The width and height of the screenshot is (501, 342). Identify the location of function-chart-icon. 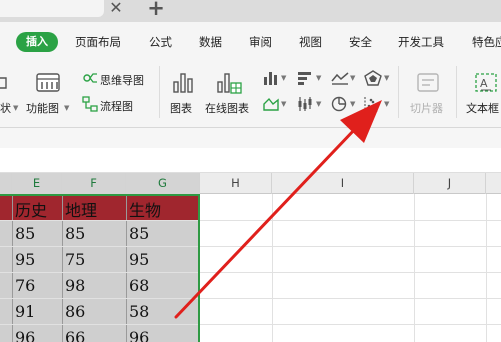
(48, 83).